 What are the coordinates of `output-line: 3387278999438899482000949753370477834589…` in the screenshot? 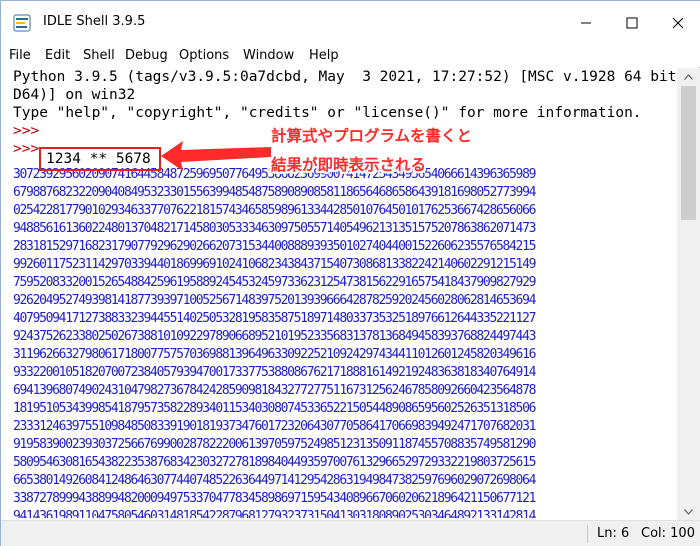 It's located at (274, 498).